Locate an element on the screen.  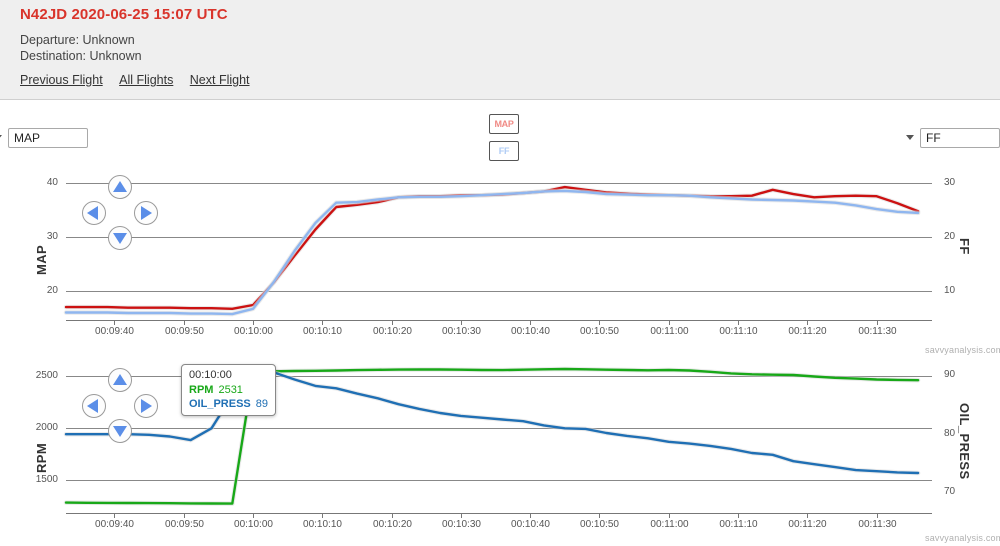
pan-down-button-bottom is located at coordinates (120, 431).